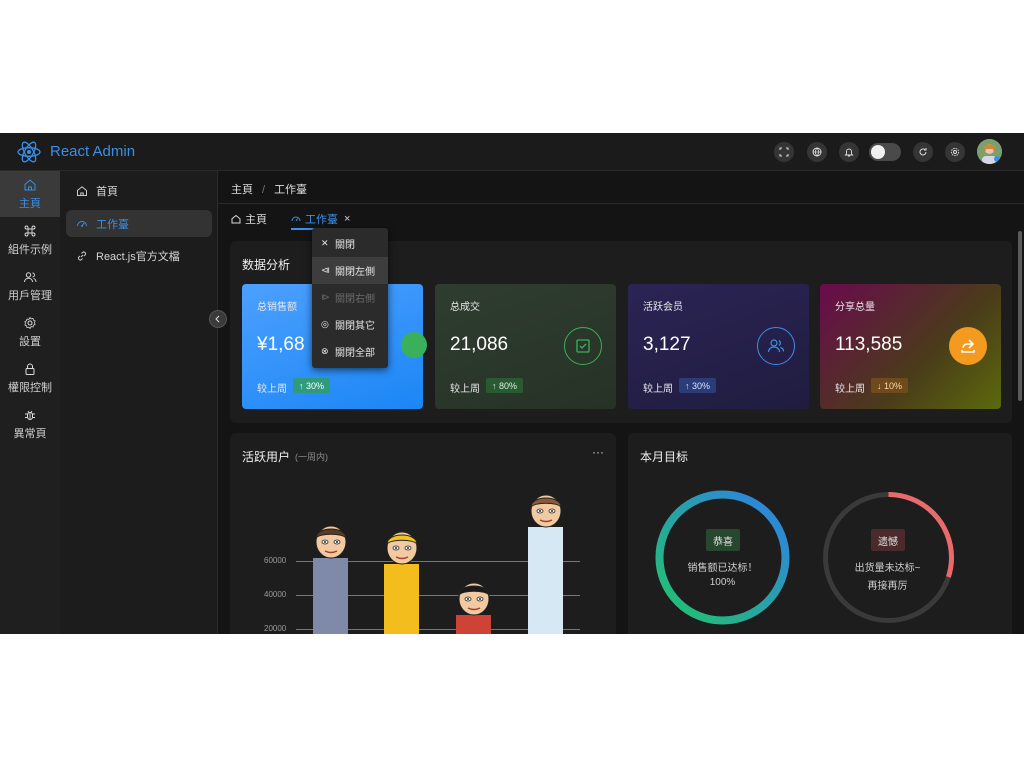  I want to click on shipment-goal-message: 出货量未达标~, so click(887, 568).